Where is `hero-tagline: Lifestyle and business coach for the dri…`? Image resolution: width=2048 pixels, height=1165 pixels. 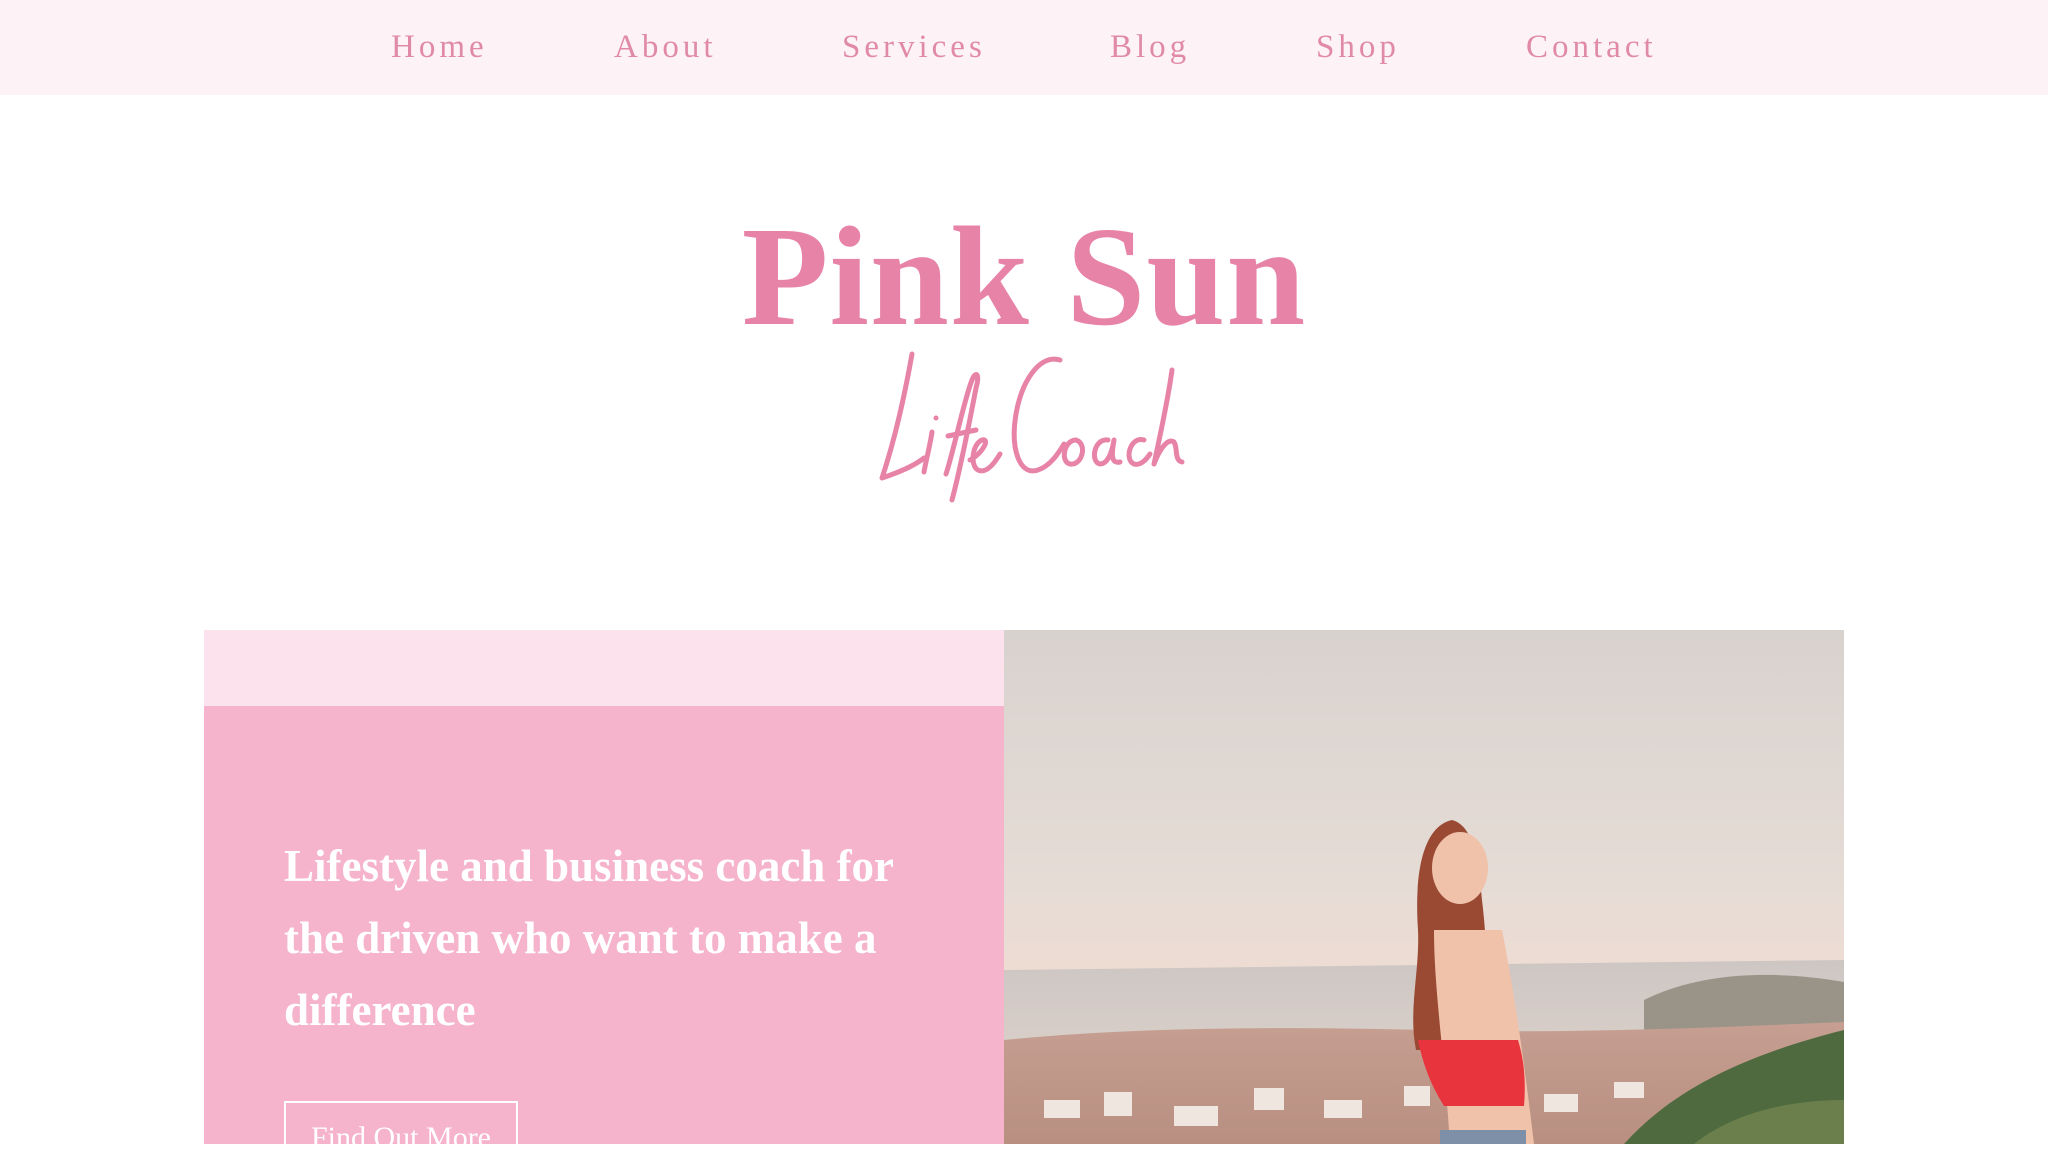 hero-tagline: Lifestyle and business coach for the dri… is located at coordinates (589, 938).